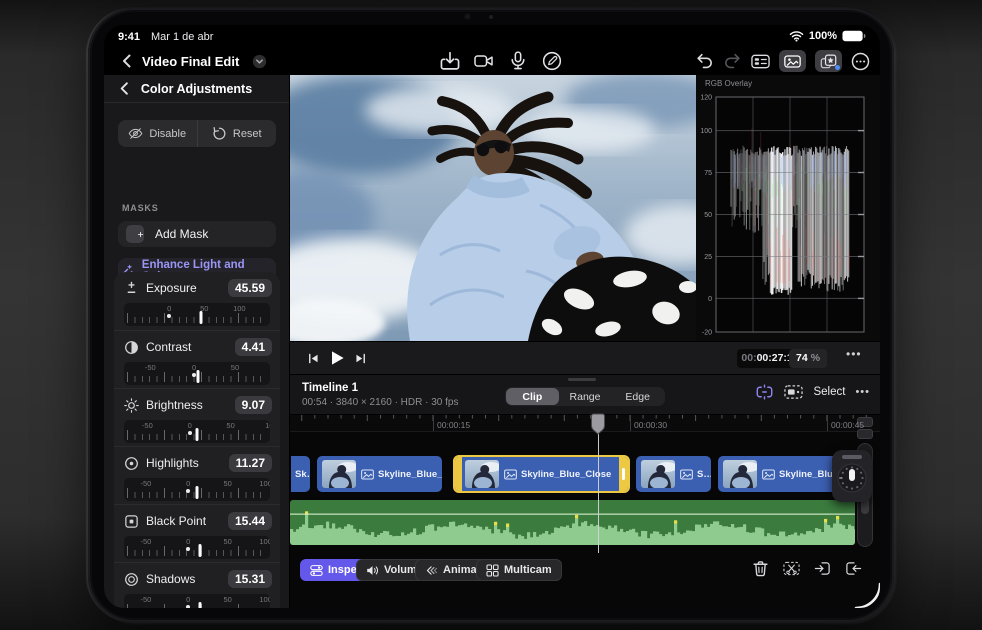 The width and height of the screenshot is (982, 630). I want to click on slider-value: 45.59, so click(249, 288).